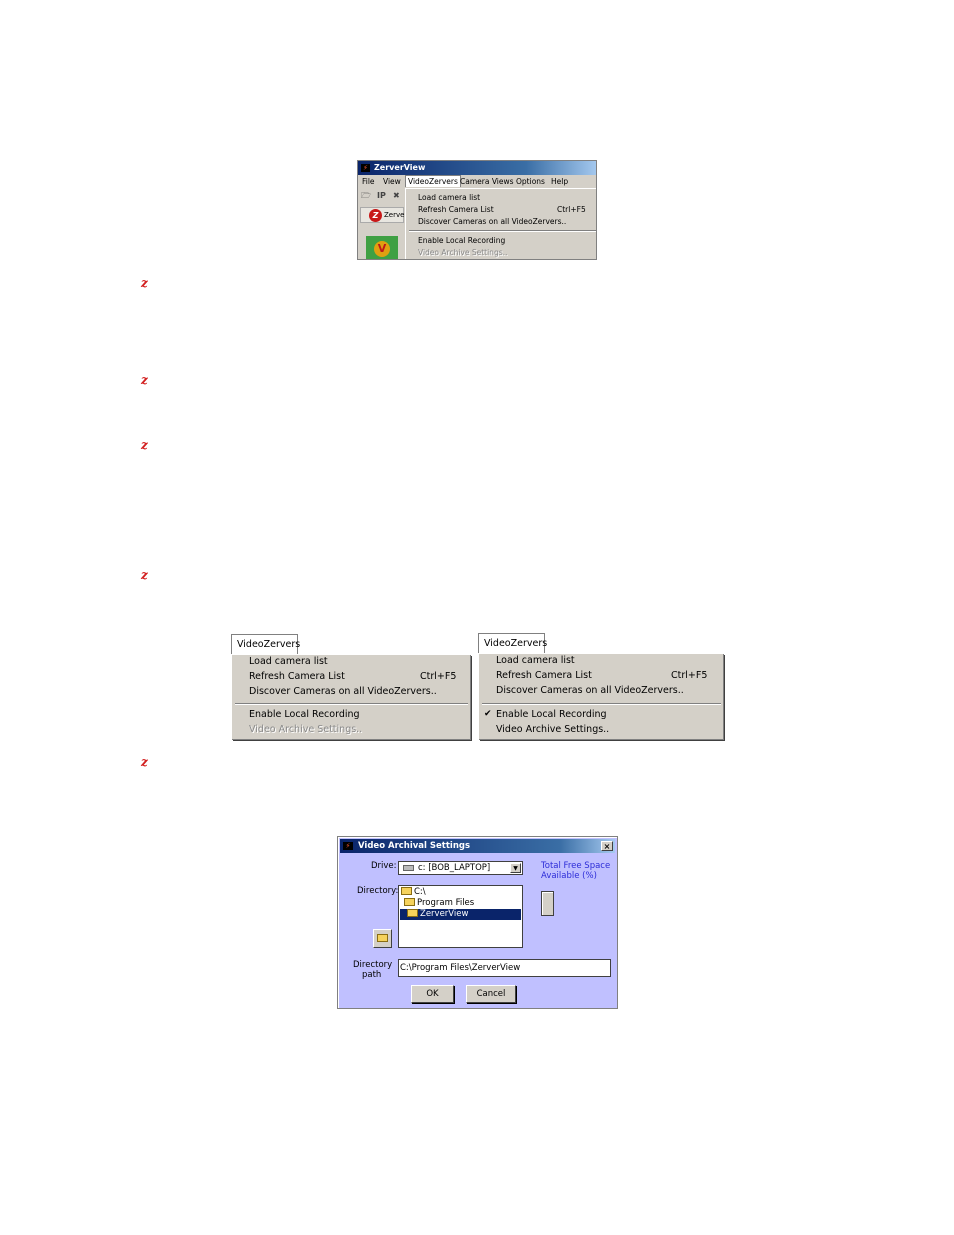 The height and width of the screenshot is (1235, 954). Describe the element at coordinates (569, 876) in the screenshot. I see `free-space-label-2: Available (%)` at that location.